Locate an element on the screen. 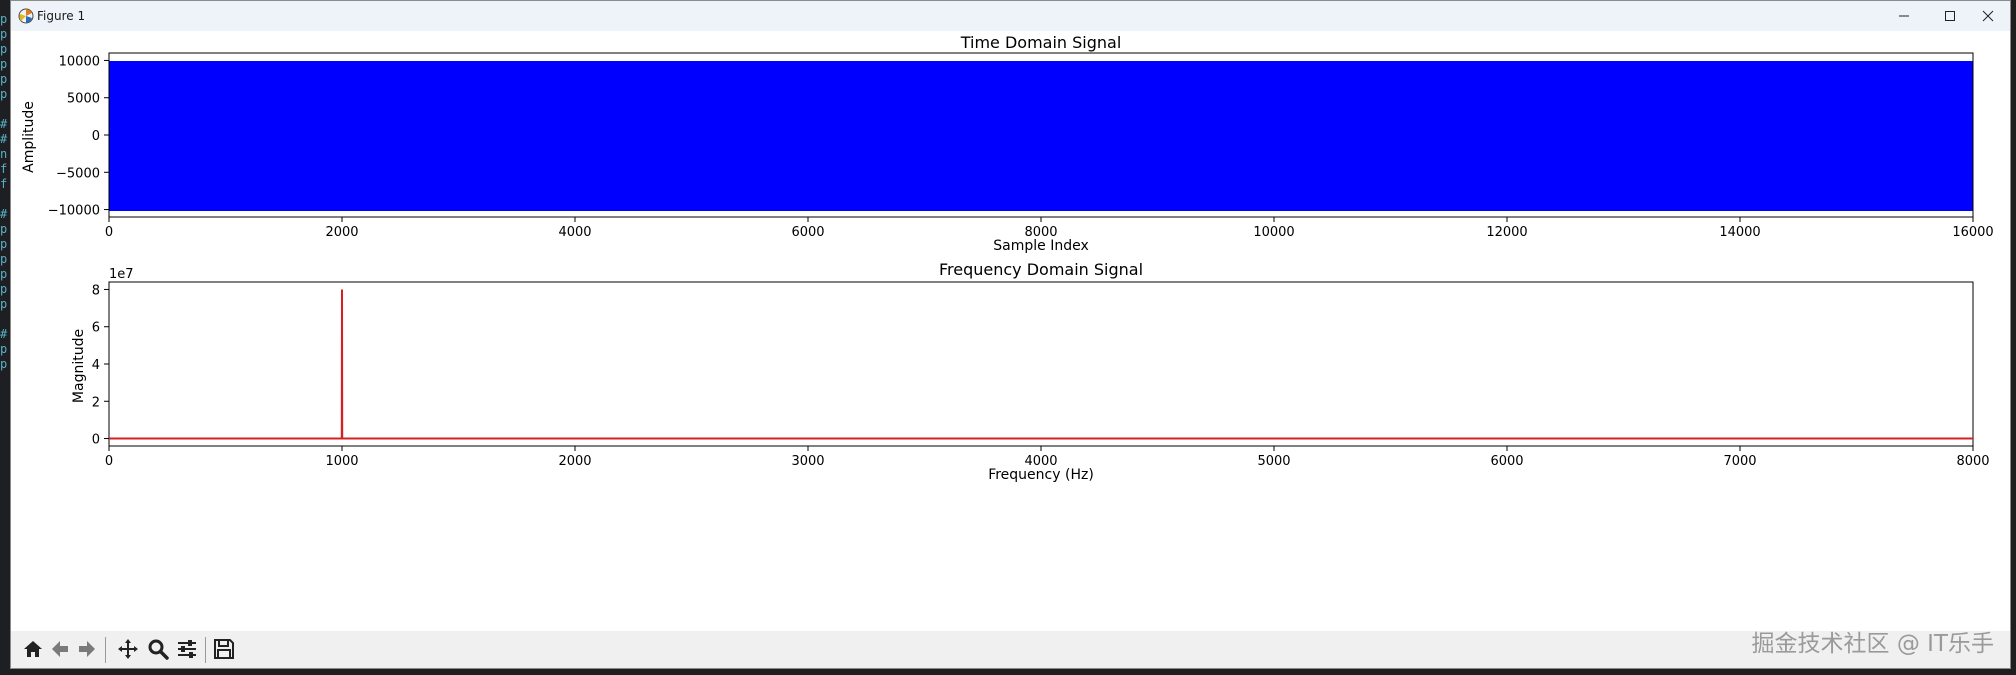 This screenshot has width=2016, height=675. pan-button is located at coordinates (128, 649).